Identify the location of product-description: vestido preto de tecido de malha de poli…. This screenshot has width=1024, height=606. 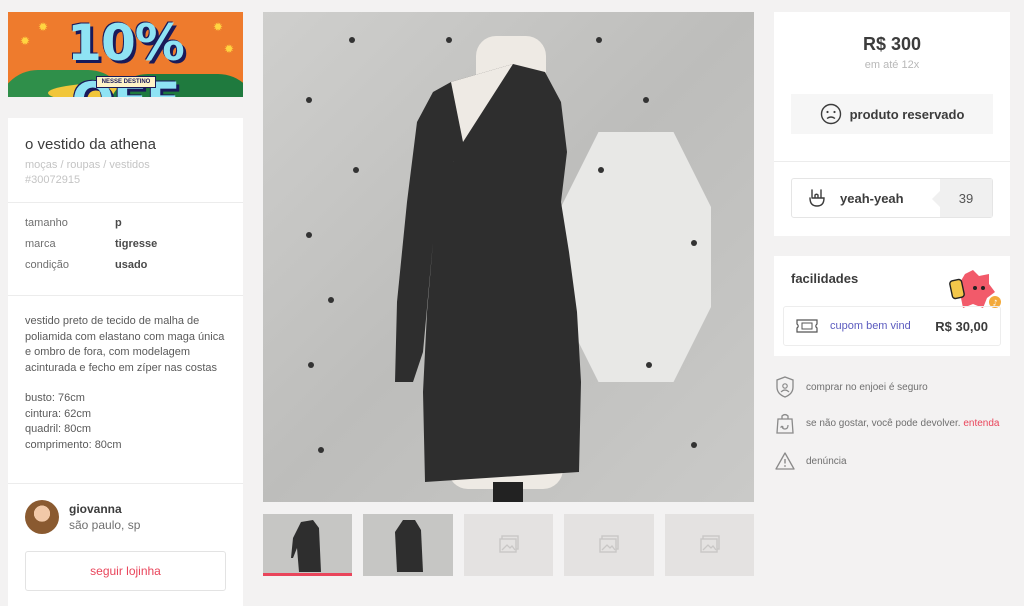
(125, 390).